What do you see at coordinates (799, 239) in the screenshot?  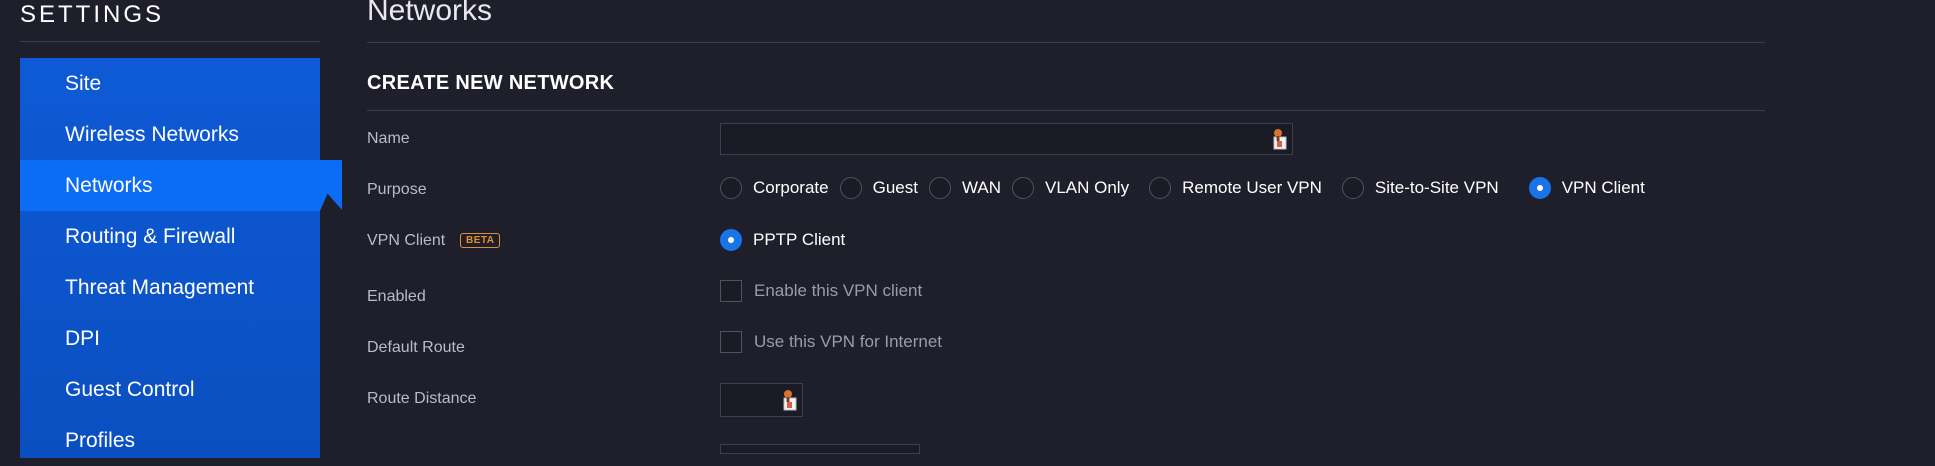 I see `radio-label: PPTP Client` at bounding box center [799, 239].